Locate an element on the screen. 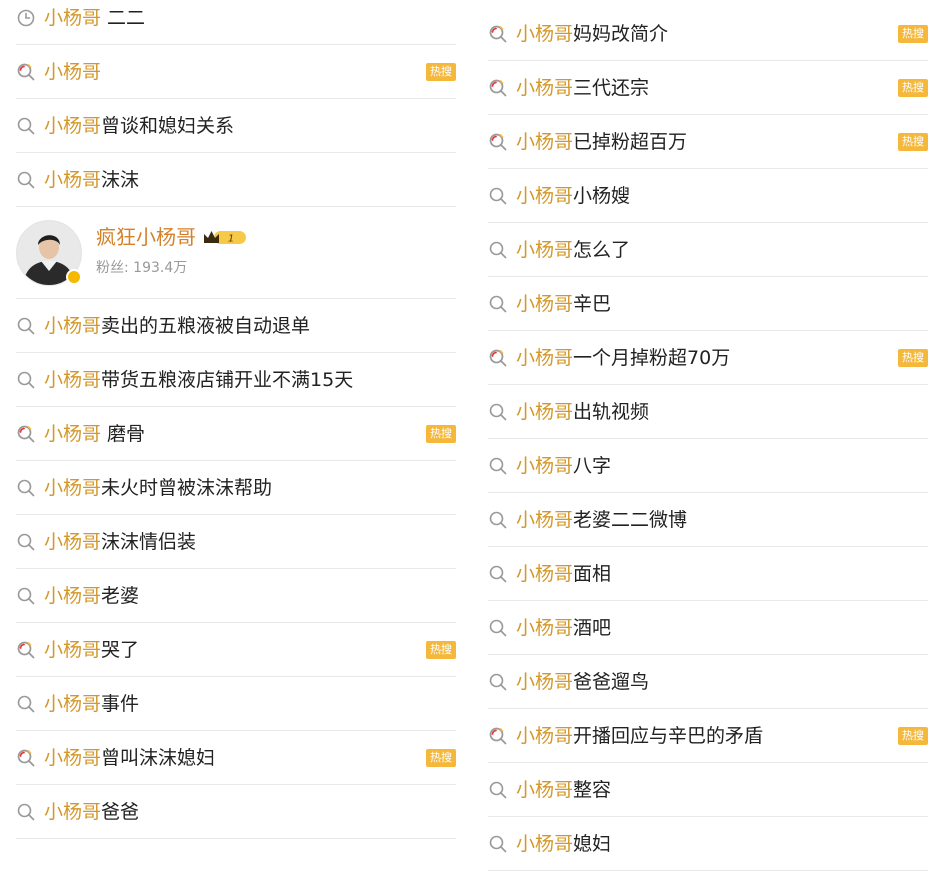  suggestion-suffix: 二二 is located at coordinates (126, 17).